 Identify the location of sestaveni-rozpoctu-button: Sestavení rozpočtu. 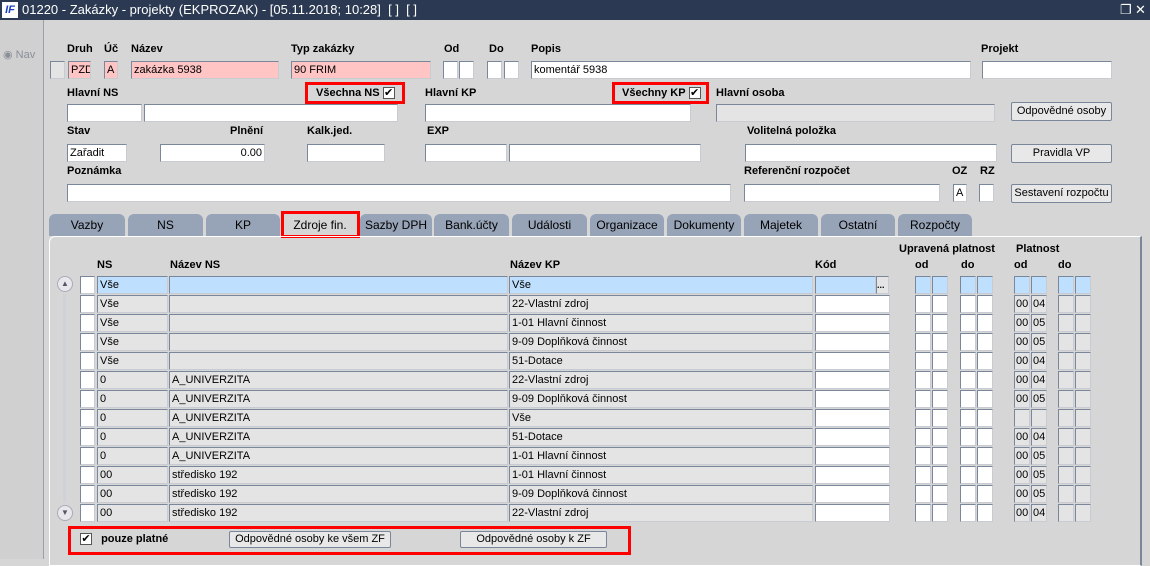
(1061, 193).